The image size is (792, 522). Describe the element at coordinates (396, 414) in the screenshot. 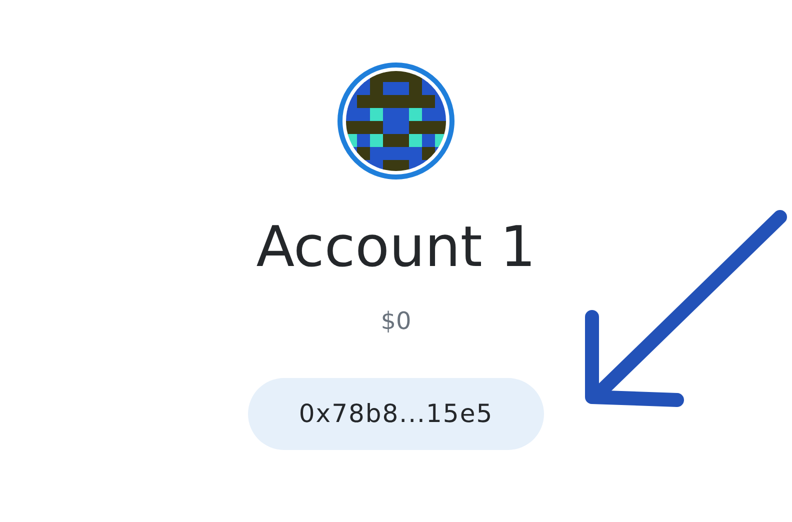

I see `address-button: 0x78b8...15e5` at that location.